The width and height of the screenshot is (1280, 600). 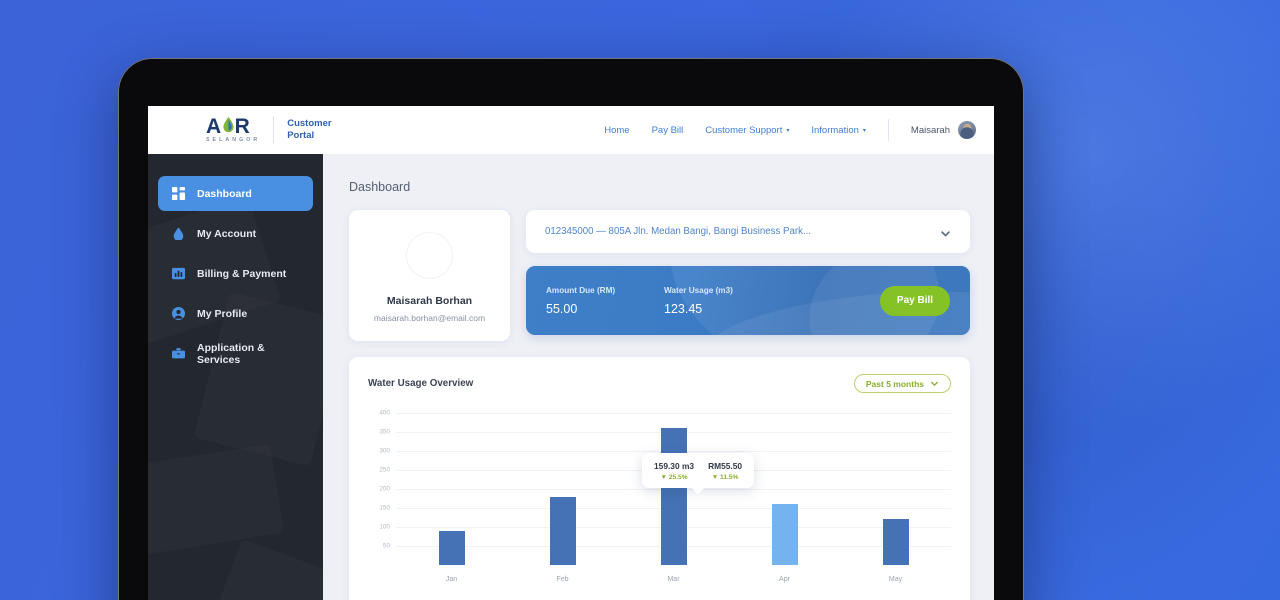 I want to click on nav-divider, so click(x=888, y=130).